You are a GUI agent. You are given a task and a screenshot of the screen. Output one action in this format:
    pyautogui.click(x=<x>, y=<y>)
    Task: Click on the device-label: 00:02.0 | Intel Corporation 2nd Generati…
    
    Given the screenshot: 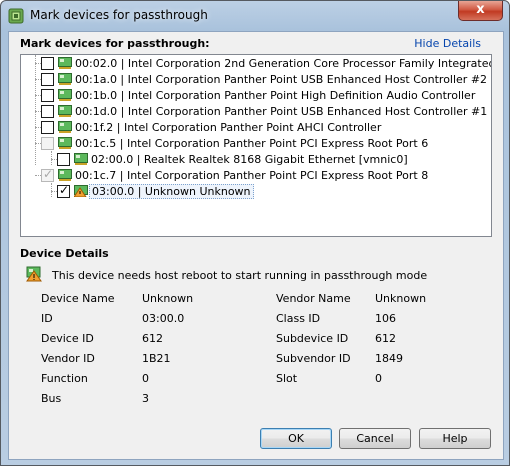 What is the action you would take?
    pyautogui.click(x=283, y=63)
    